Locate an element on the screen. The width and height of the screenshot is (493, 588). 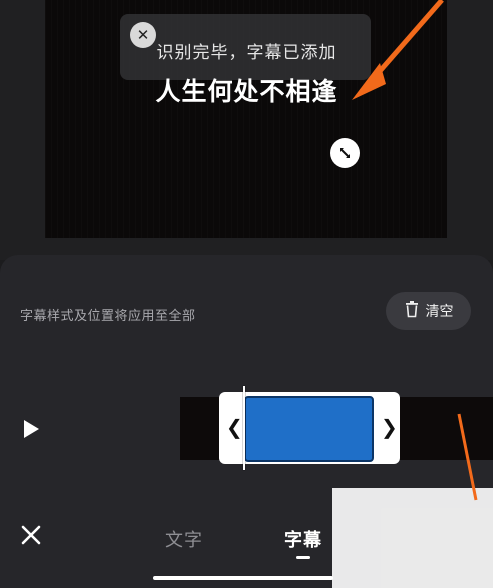
trim-right-handle: ❯ is located at coordinates (389, 427).